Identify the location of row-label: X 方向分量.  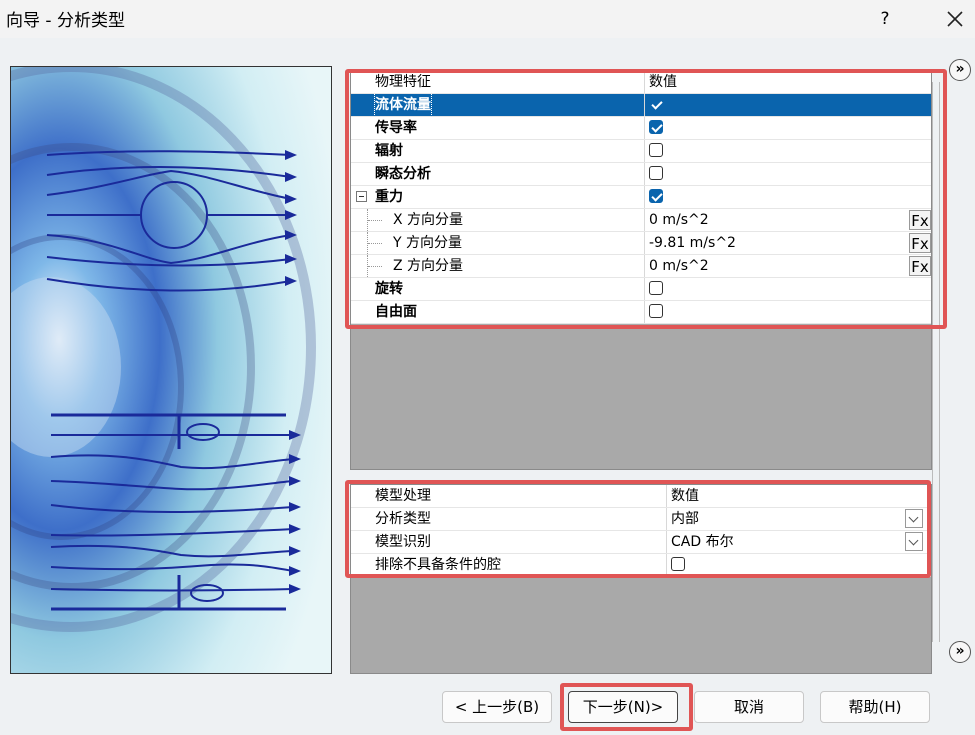
(498, 220).